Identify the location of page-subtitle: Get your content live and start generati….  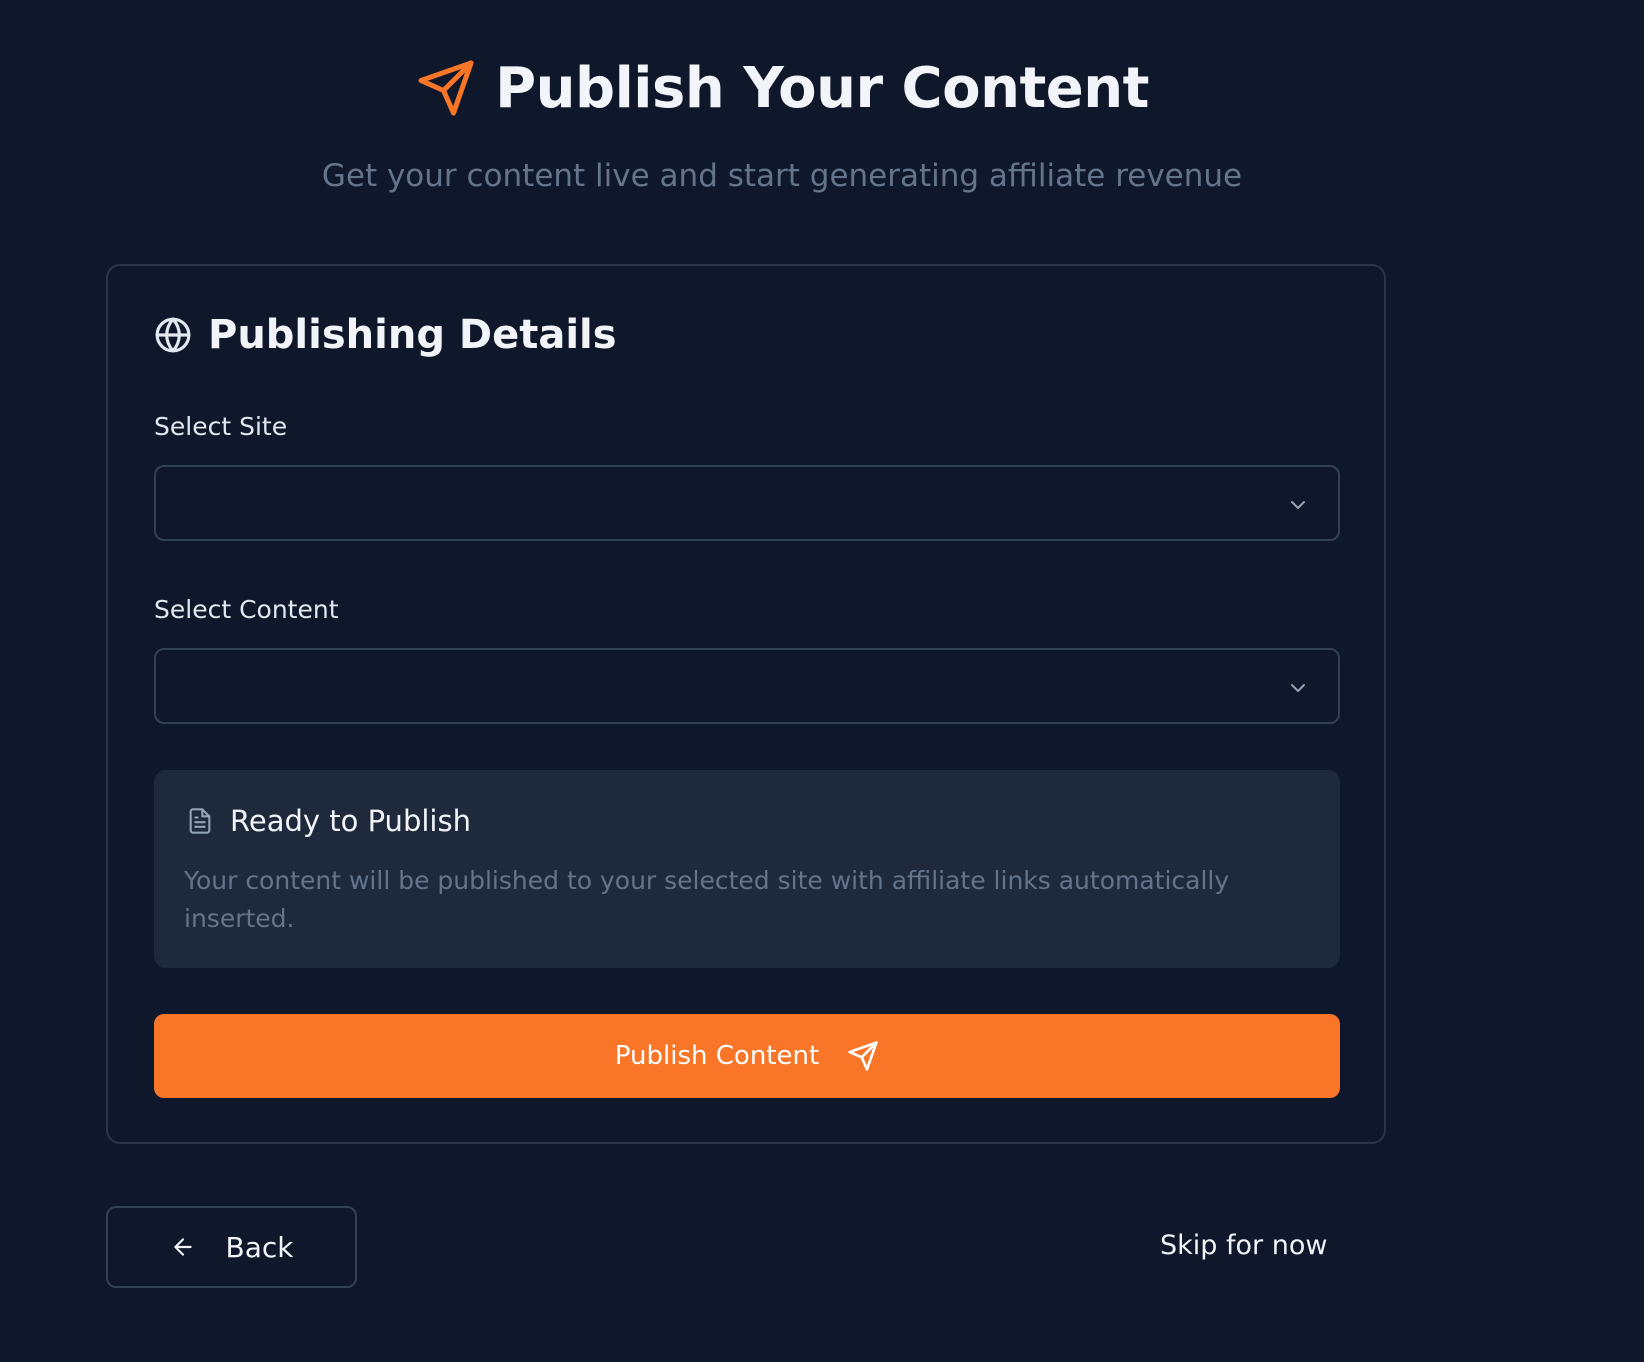
(782, 176).